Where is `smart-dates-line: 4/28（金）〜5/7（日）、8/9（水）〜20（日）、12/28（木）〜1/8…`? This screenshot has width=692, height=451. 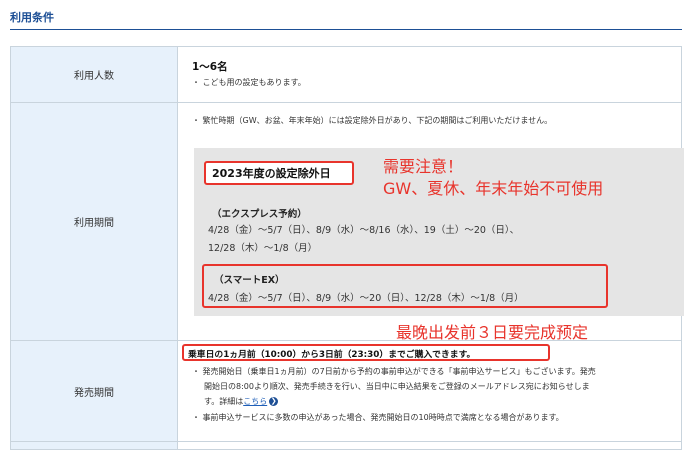 smart-dates-line: 4/28（金）〜5/7（日）、8/9（水）〜20（日）、12/28（木）〜1/8… is located at coordinates (366, 298).